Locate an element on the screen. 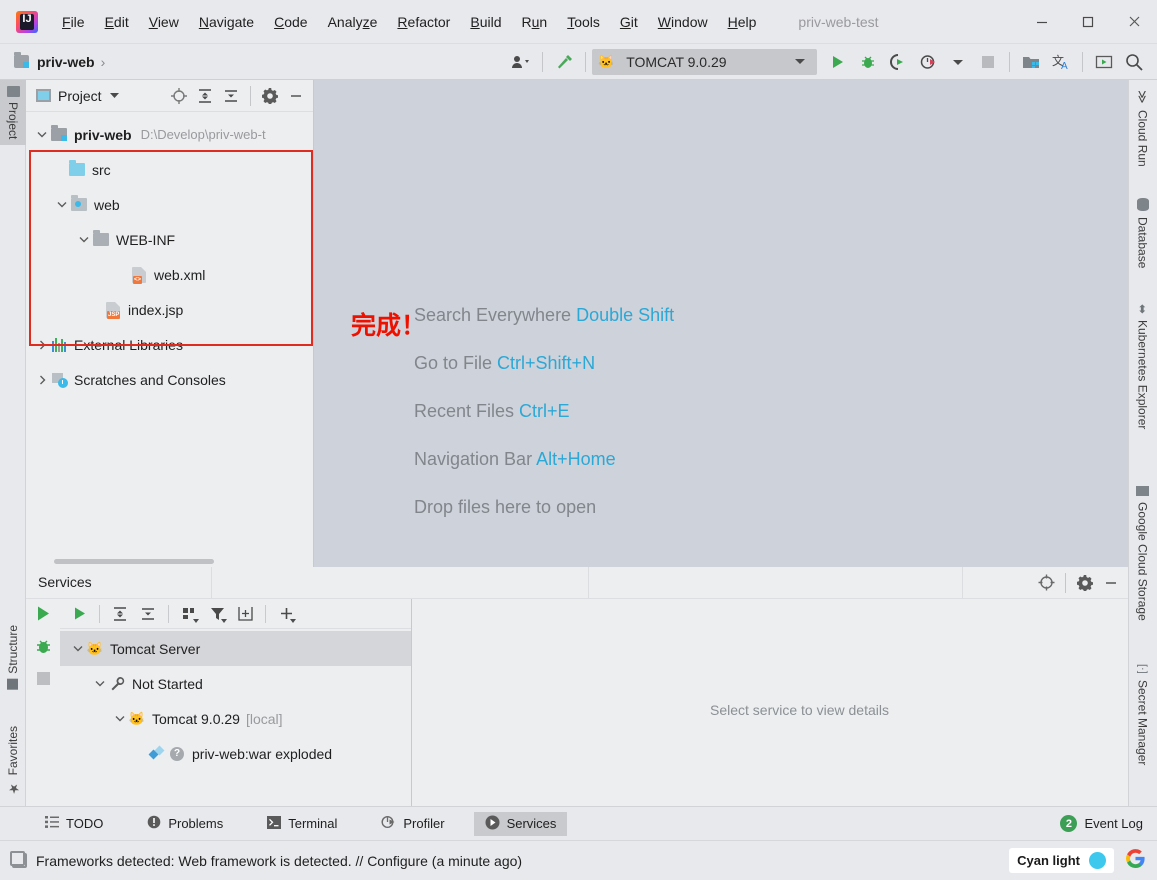 The image size is (1157, 880). add-icon is located at coordinates (286, 614).